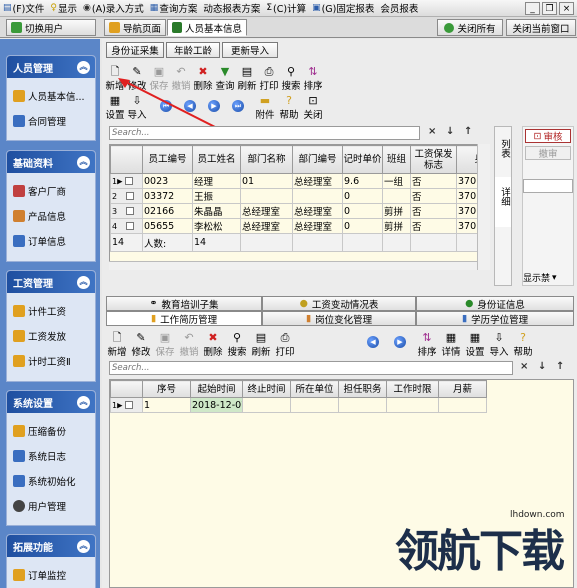 The image size is (577, 588). Describe the element at coordinates (289, 108) in the screenshot. I see `help-button: ? 帮助` at that location.